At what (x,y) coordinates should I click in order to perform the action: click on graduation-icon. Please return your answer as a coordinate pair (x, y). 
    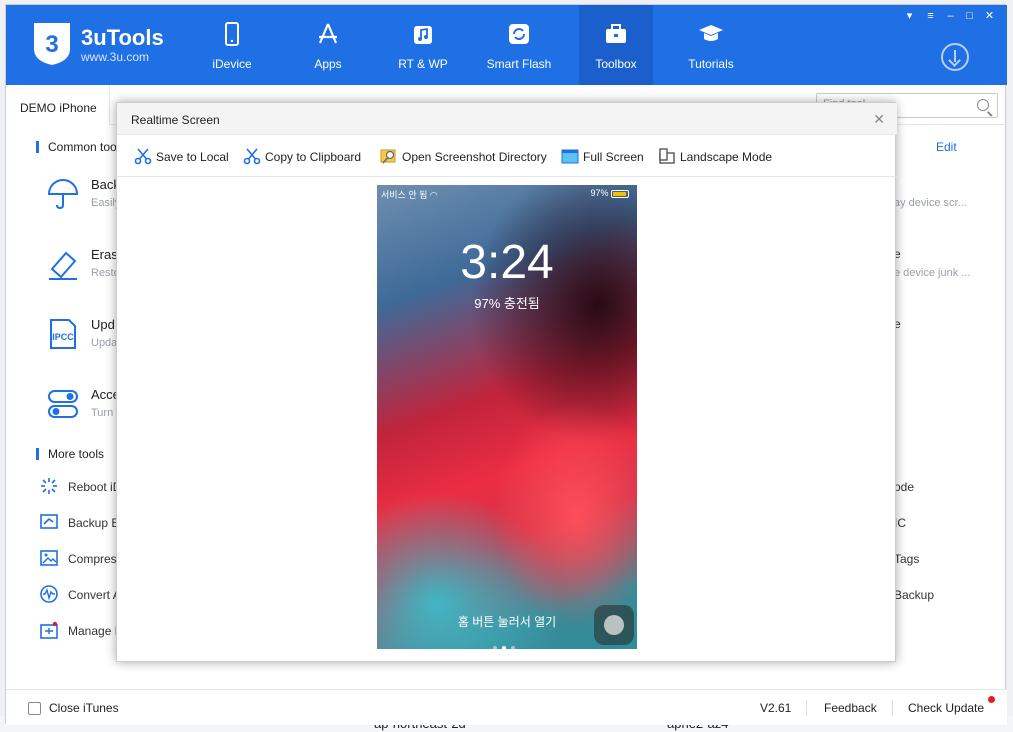
    Looking at the image, I should click on (711, 33).